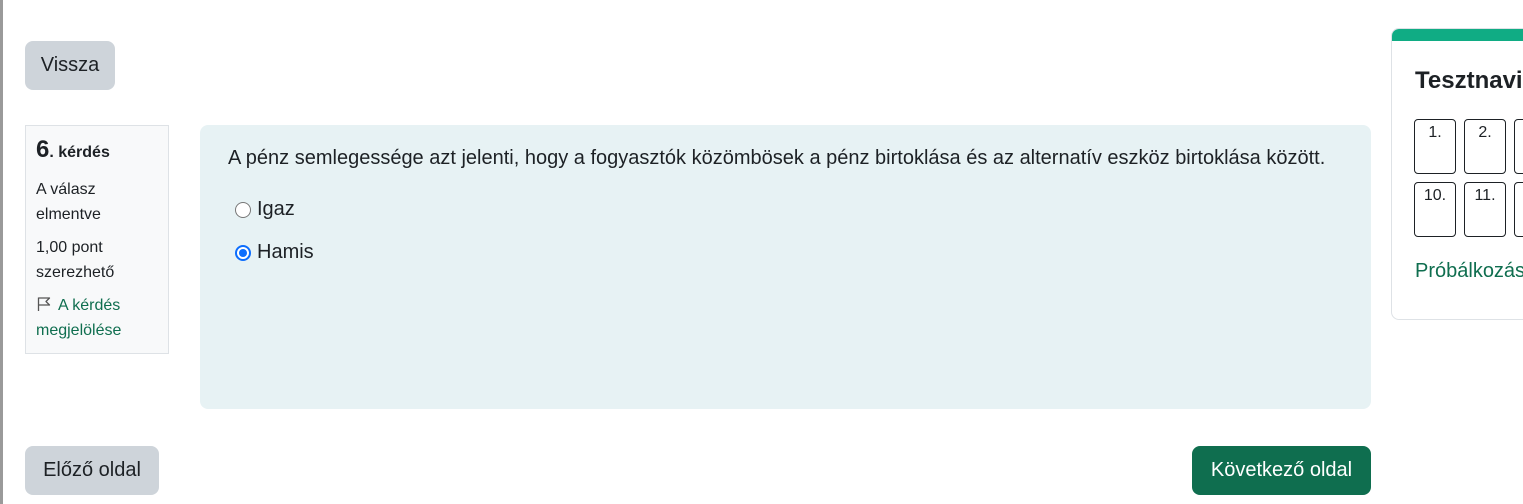 The height and width of the screenshot is (504, 1523). Describe the element at coordinates (1485, 146) in the screenshot. I see `nav-question-button: 2.` at that location.